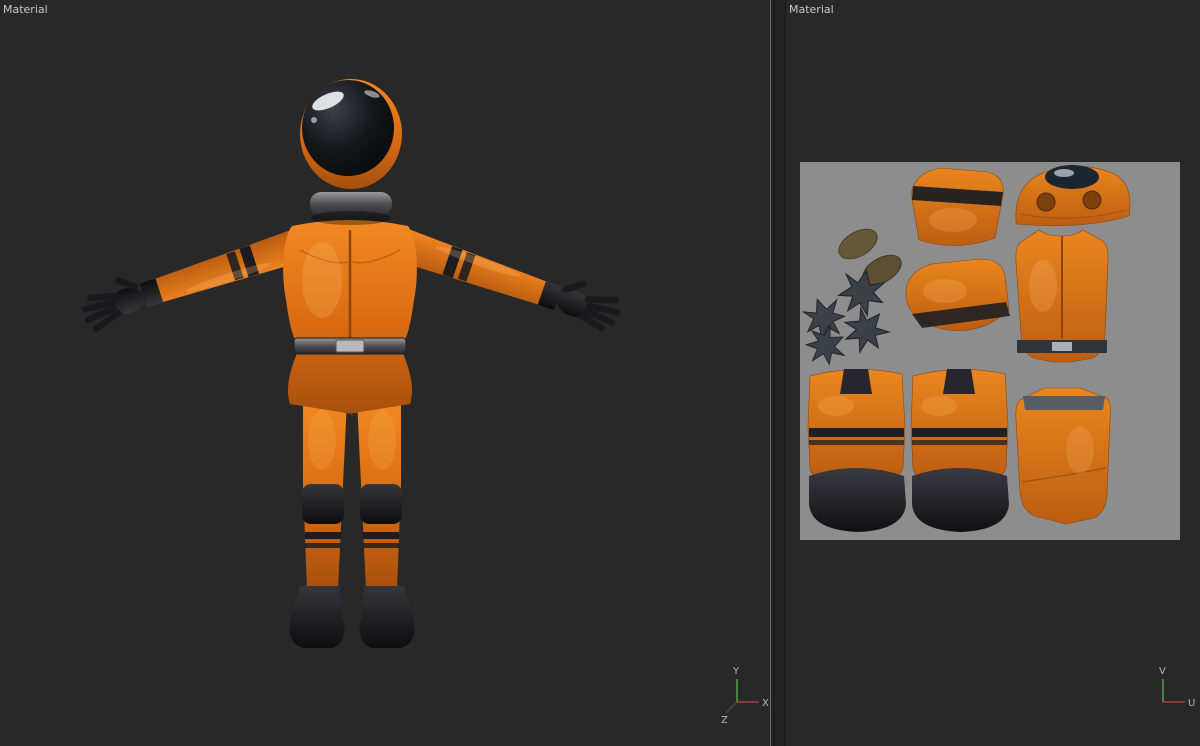 The width and height of the screenshot is (1200, 746). I want to click on u-axis-label: U, so click(1191, 703).